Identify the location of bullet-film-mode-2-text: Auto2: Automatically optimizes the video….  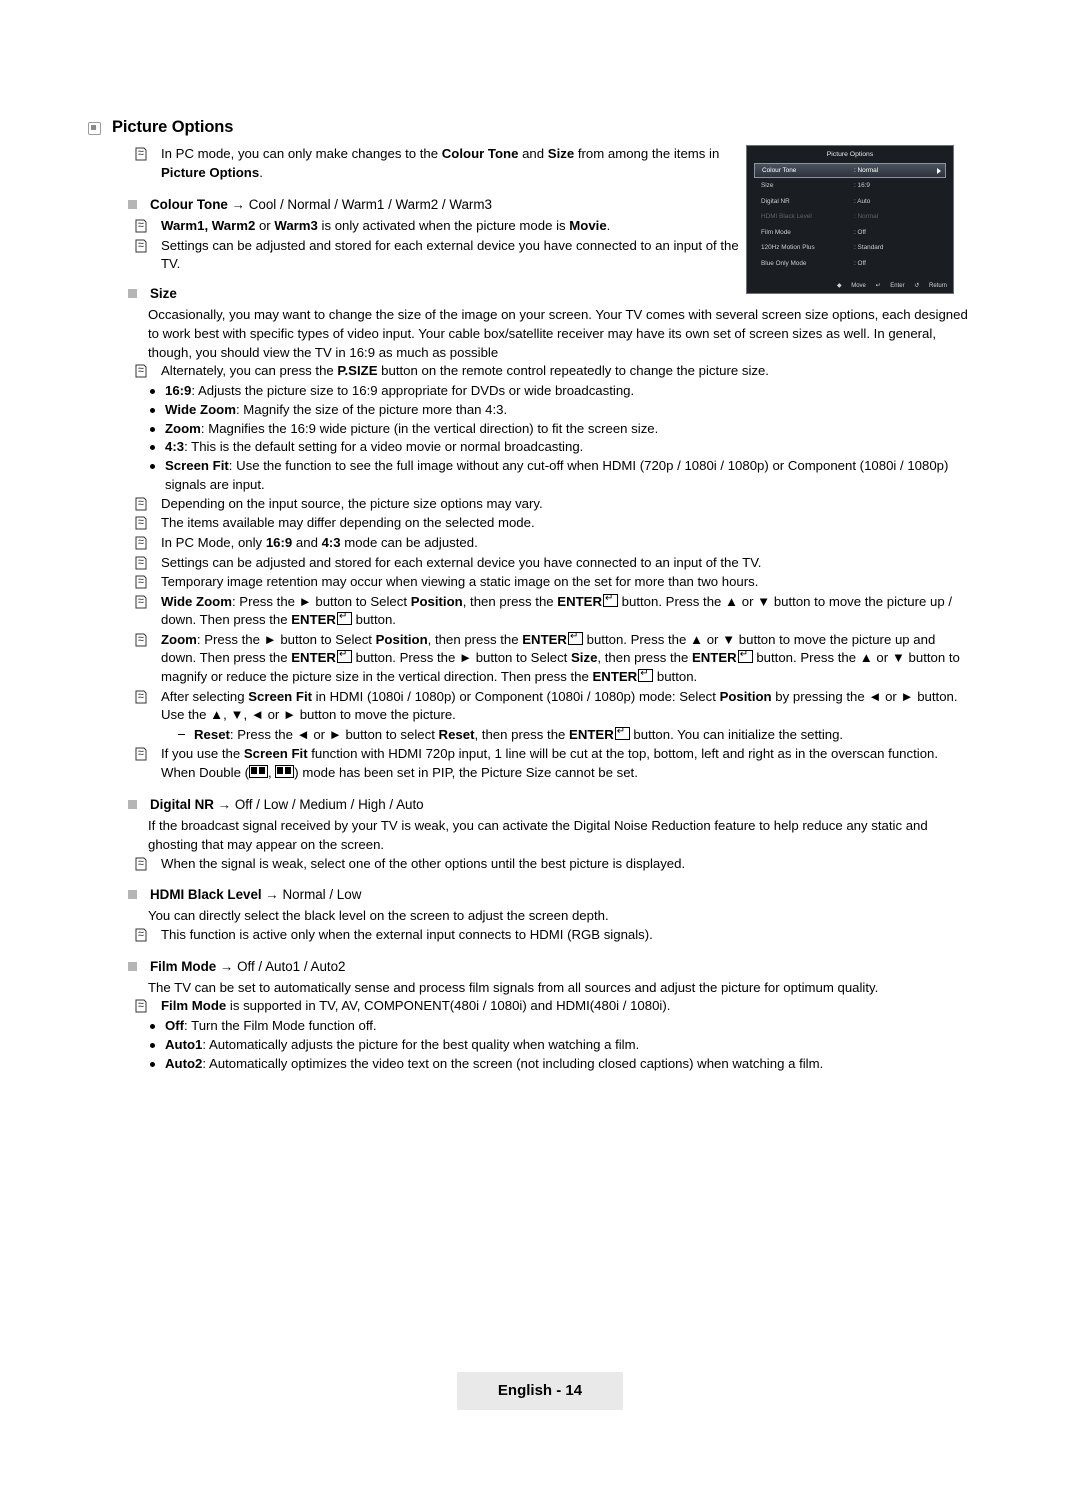
(494, 1063).